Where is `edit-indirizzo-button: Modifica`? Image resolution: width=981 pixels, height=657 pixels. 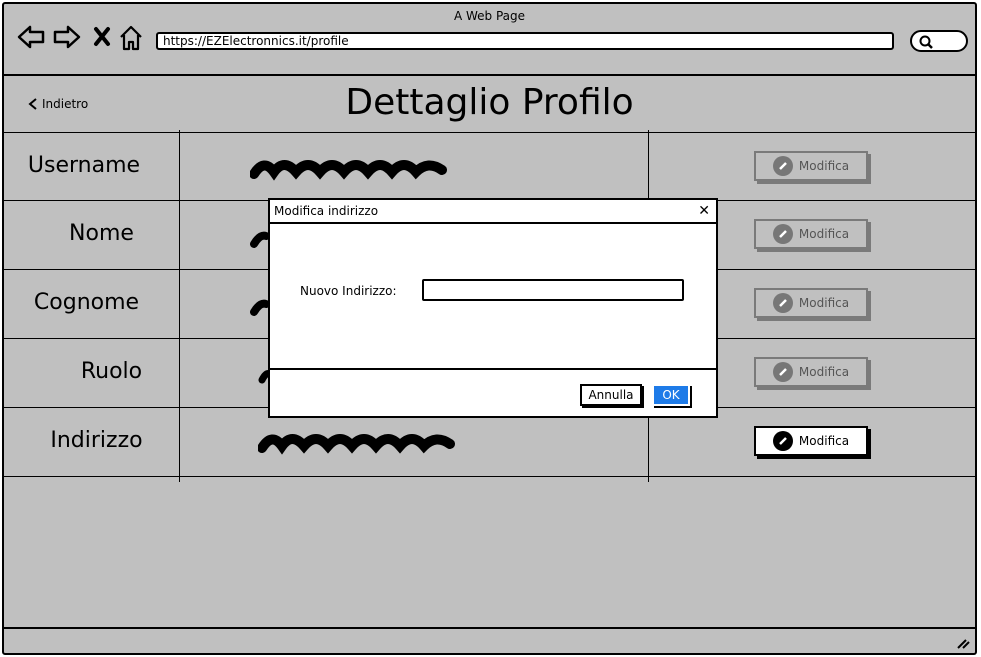
edit-indirizzo-button: Modifica is located at coordinates (811, 441).